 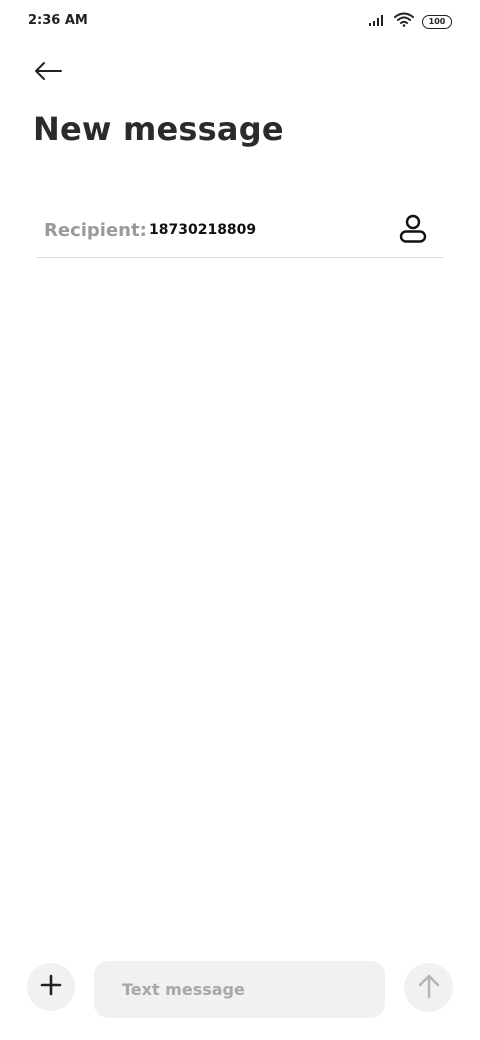 I want to click on back-button, so click(x=48, y=71).